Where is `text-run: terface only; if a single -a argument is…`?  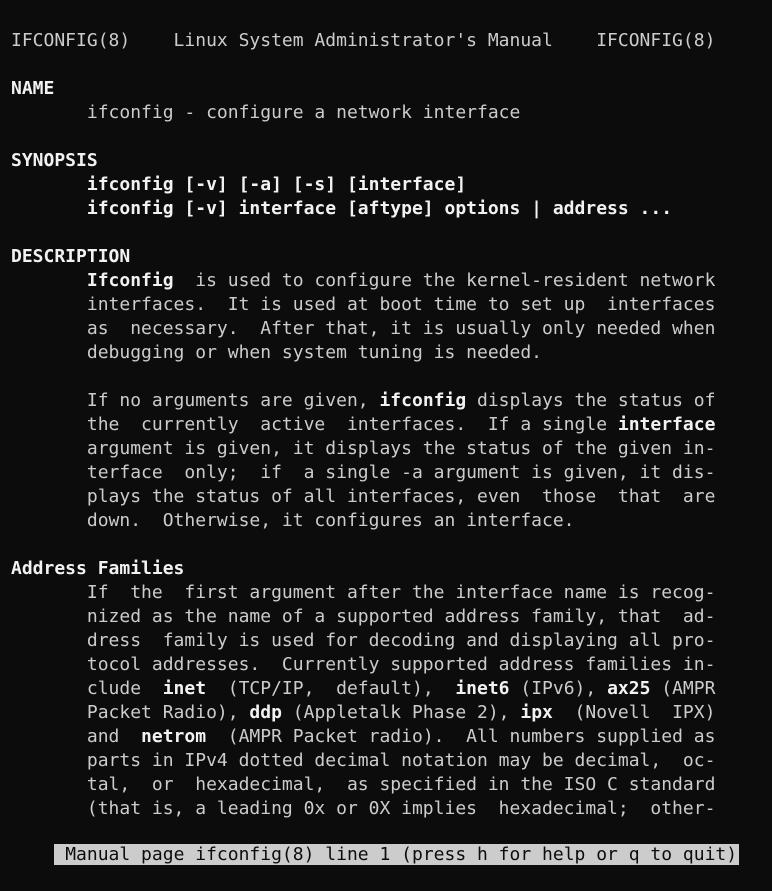
text-run: terface only; if a single -a argument is… is located at coordinates (363, 472).